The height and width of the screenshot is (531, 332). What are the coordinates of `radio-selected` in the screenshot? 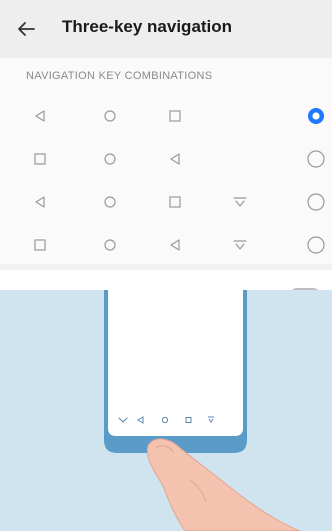 It's located at (316, 116).